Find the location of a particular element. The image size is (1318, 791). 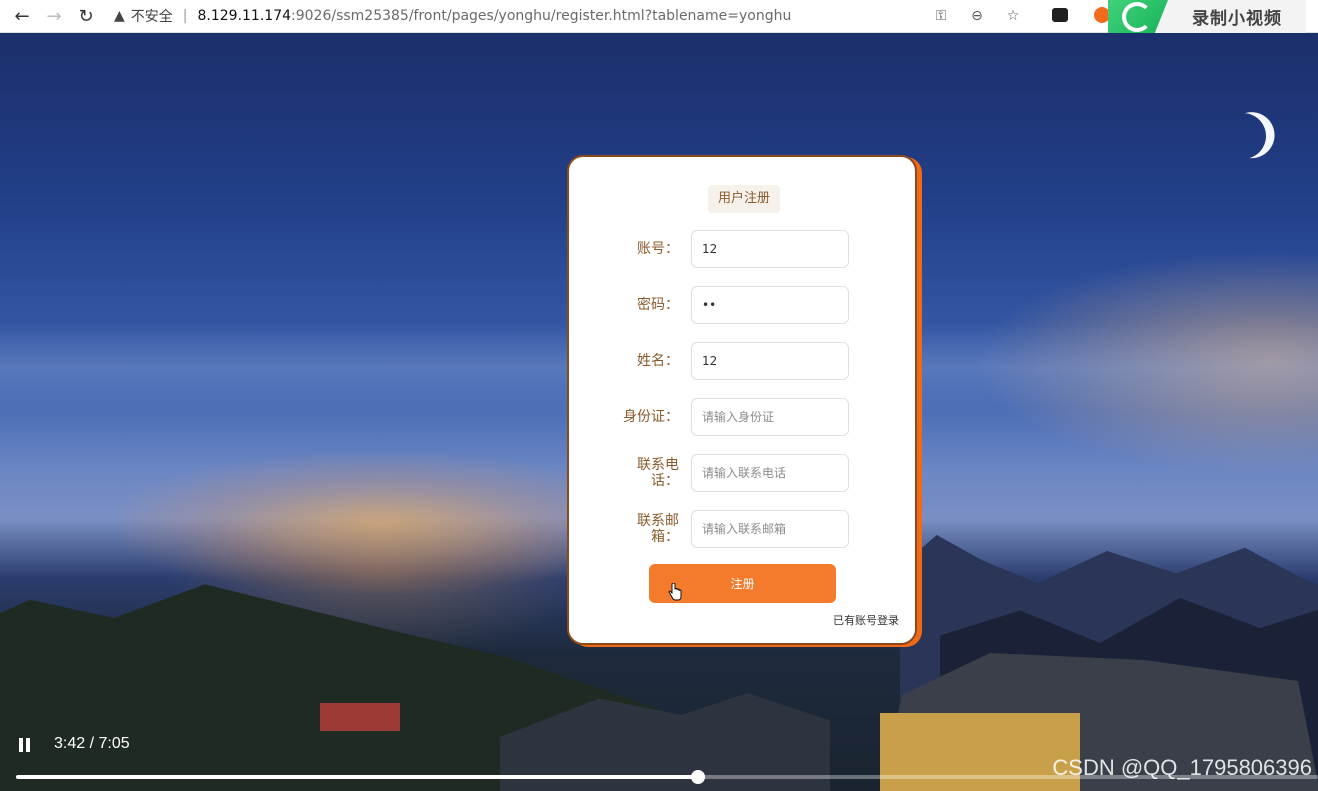

back-icon: ← is located at coordinates (22, 16).